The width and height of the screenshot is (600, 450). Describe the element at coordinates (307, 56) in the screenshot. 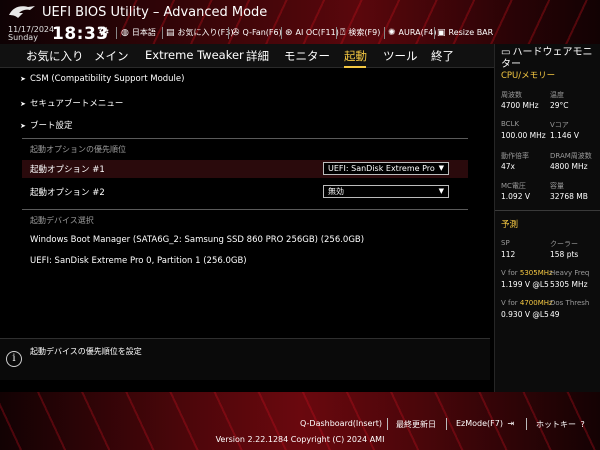

I see `tab-monitor: モニター` at that location.